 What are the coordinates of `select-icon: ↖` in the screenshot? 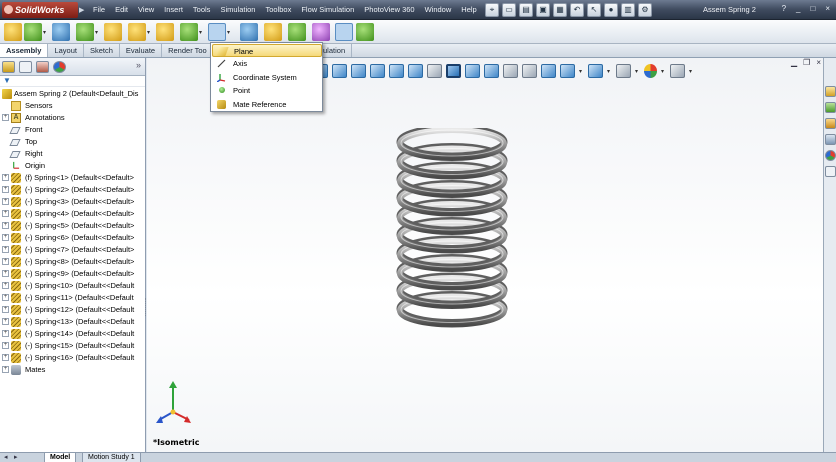 It's located at (594, 10).